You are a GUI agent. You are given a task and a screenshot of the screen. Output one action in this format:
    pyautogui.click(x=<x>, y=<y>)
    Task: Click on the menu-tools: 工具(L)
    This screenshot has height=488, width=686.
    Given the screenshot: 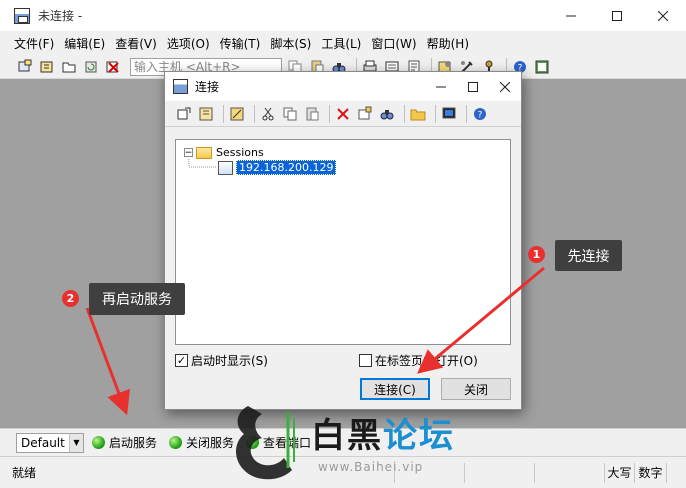 What is the action you would take?
    pyautogui.click(x=341, y=43)
    